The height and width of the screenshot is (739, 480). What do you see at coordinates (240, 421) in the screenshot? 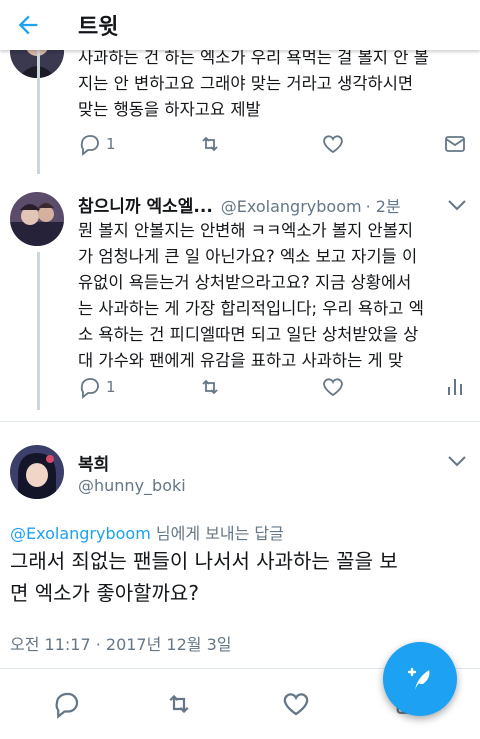
I see `divider` at bounding box center [240, 421].